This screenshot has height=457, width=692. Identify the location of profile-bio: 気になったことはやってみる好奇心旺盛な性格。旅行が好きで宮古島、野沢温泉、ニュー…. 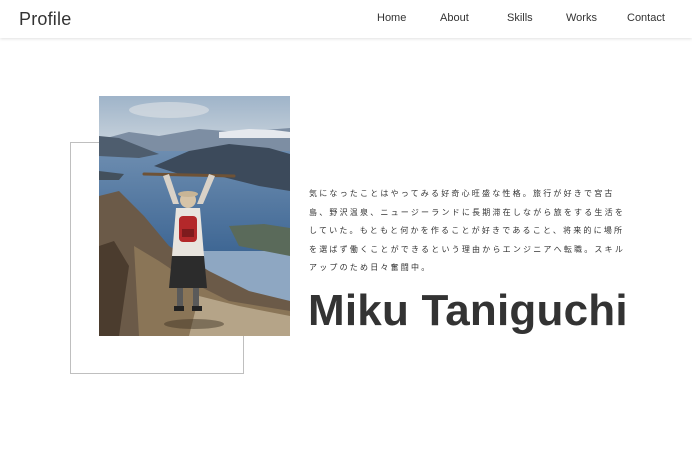
(467, 230).